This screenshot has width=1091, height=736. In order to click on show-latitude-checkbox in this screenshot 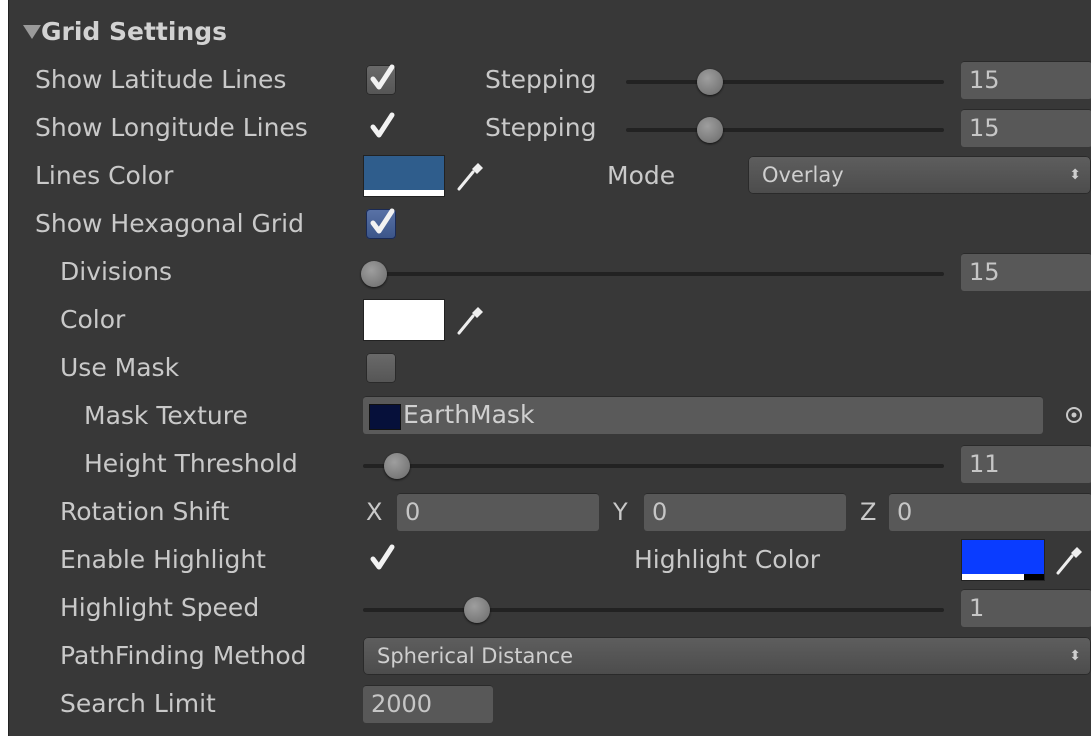, I will do `click(381, 79)`.